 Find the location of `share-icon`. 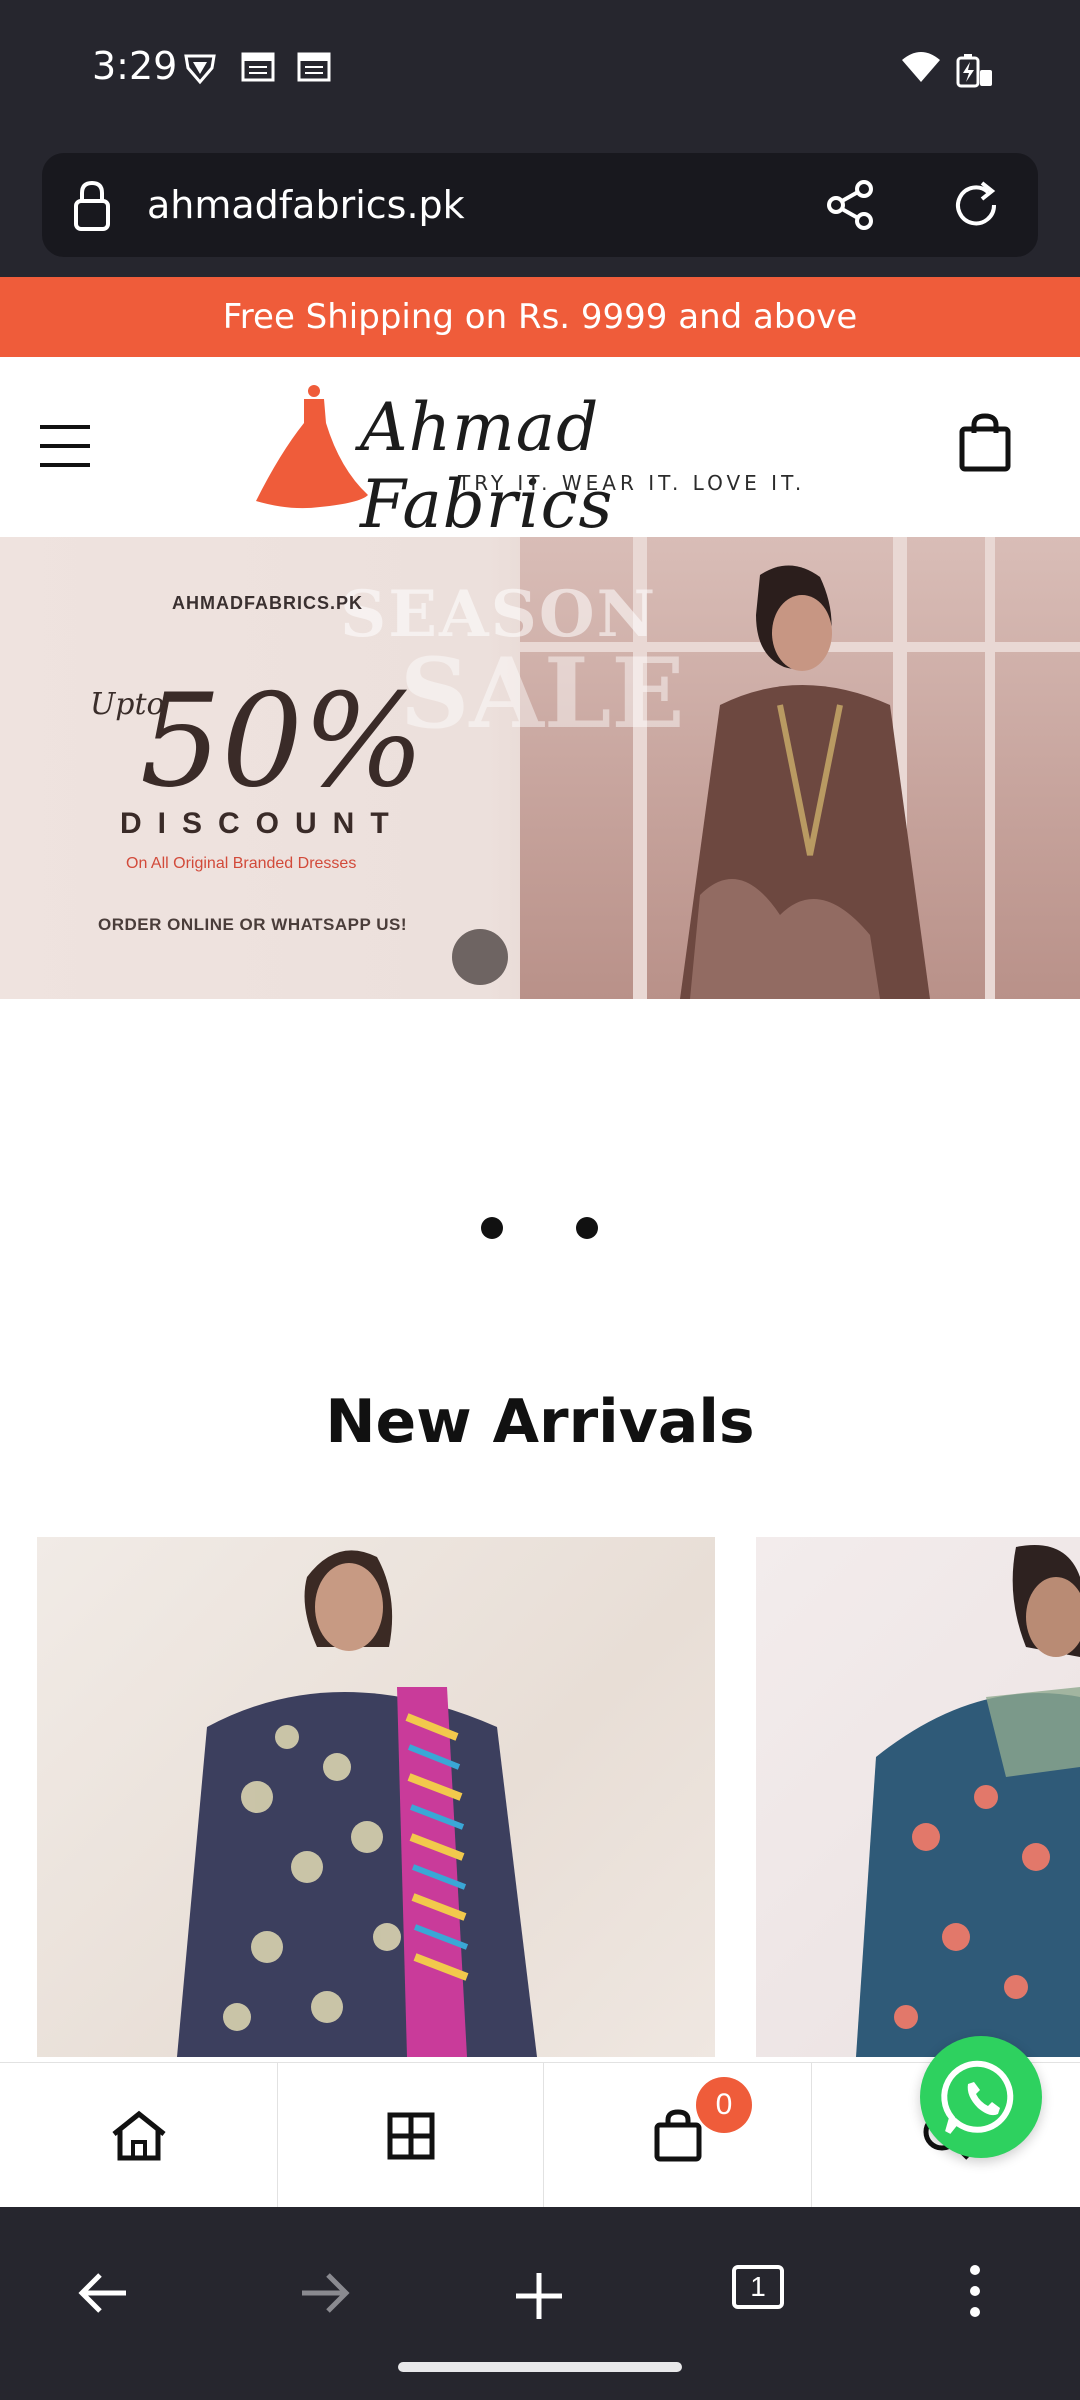

share-icon is located at coordinates (850, 205).